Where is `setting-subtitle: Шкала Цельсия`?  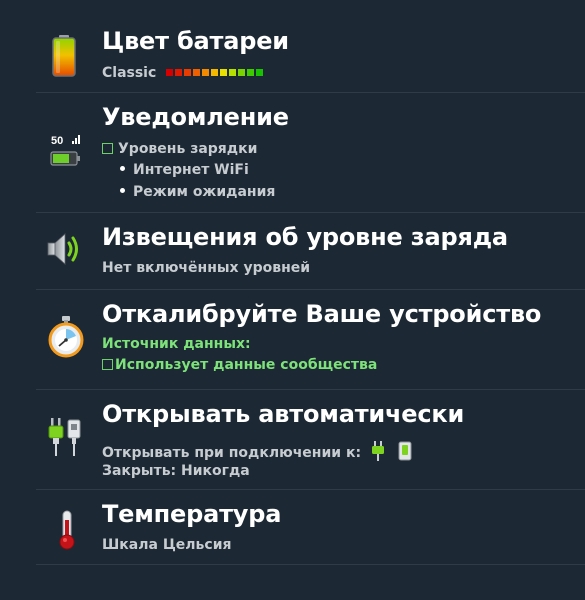 setting-subtitle: Шкала Цельсия is located at coordinates (167, 545).